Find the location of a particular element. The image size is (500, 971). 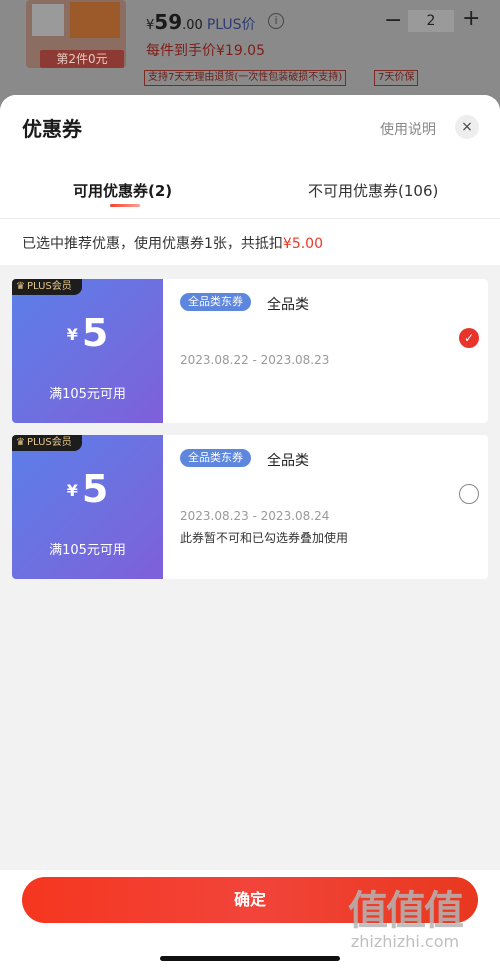

site-watermark: 值值值 zhizhizhi.com is located at coordinates (406, 919).